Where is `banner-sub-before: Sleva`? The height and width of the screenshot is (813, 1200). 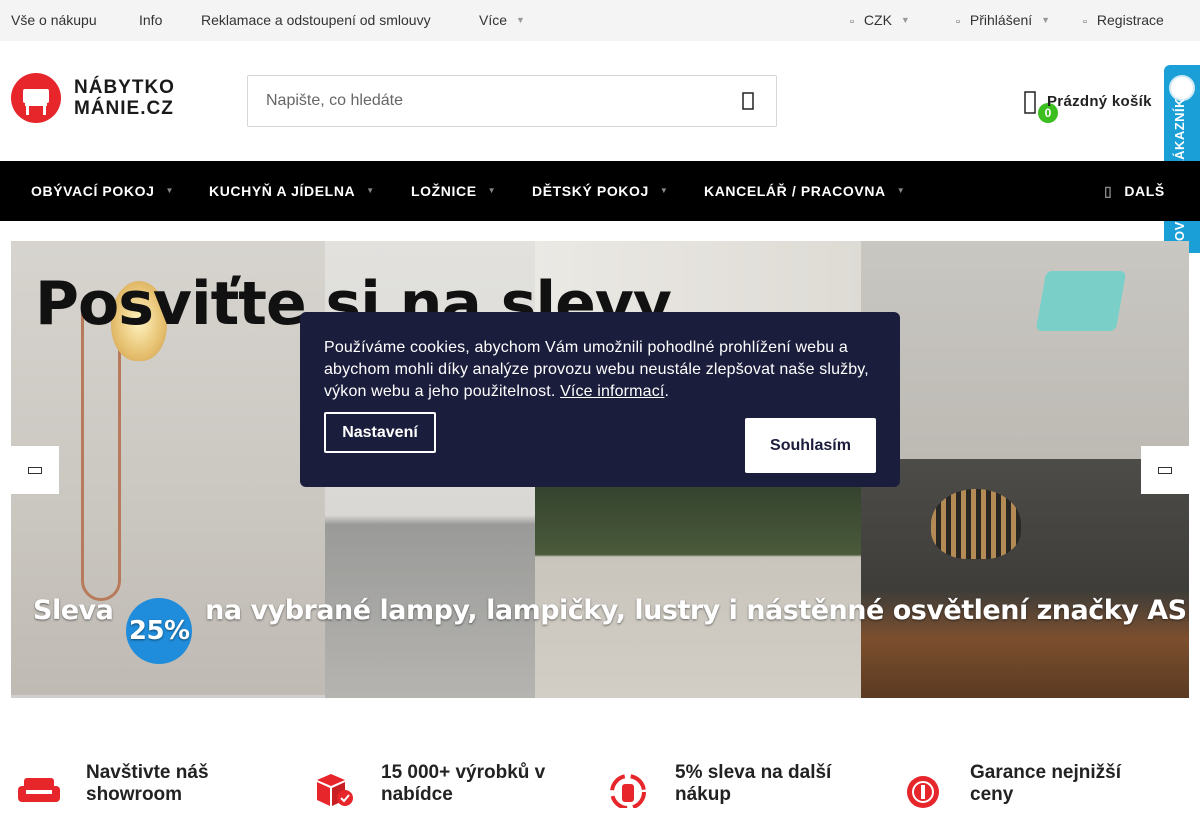
banner-sub-before: Sleva is located at coordinates (73, 610).